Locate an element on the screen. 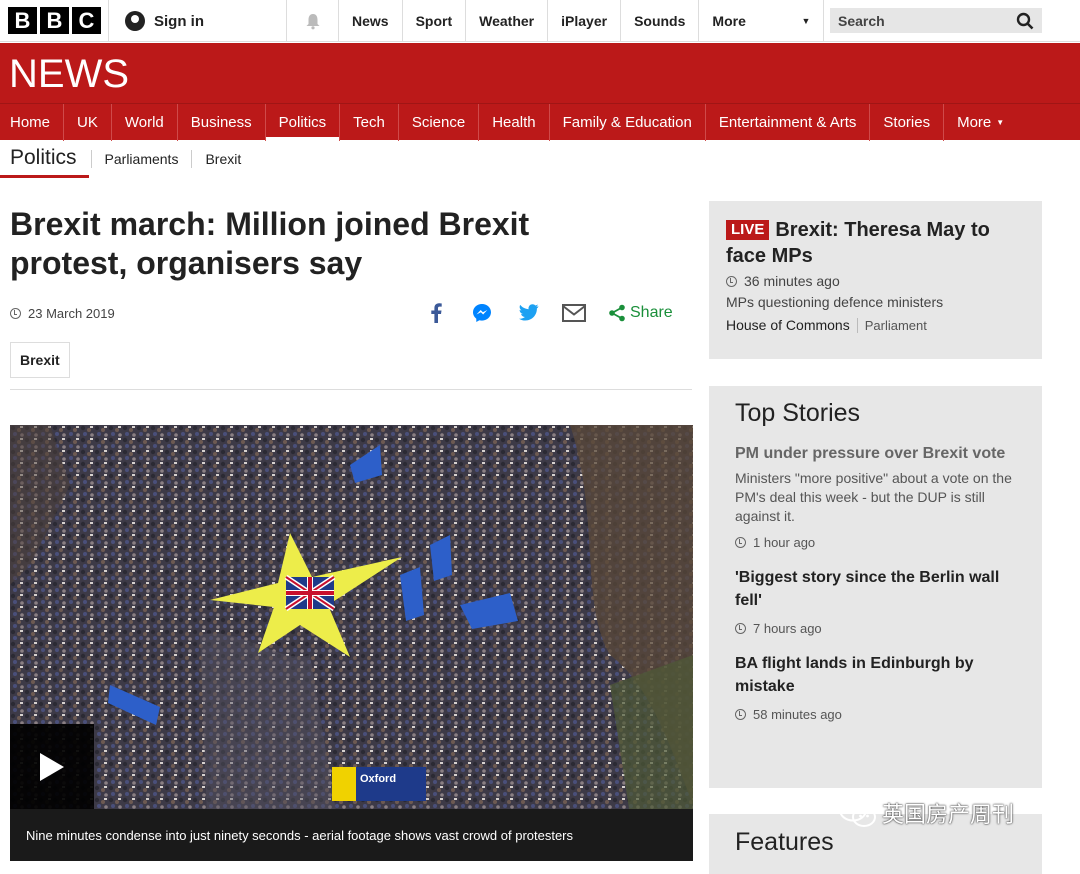 The width and height of the screenshot is (1080, 874). sign-in-button: Sign in is located at coordinates (197, 21).